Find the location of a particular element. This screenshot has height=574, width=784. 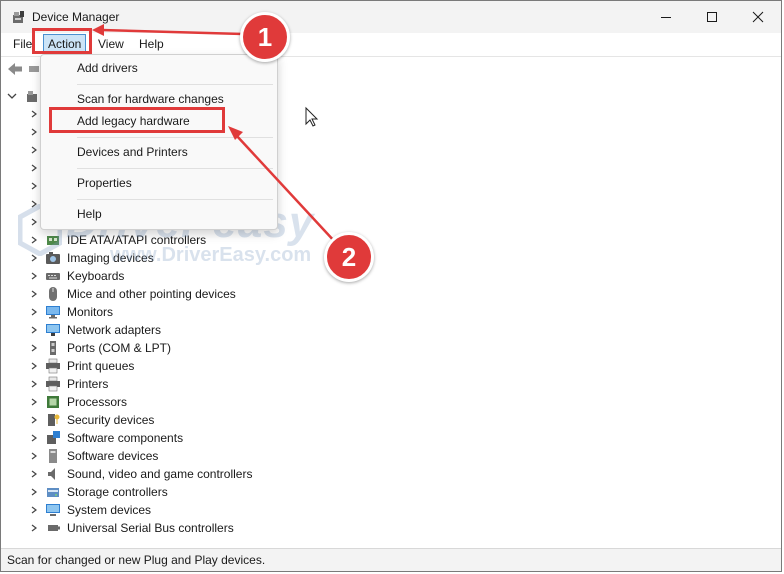

highlight-box-add-legacy is located at coordinates (137, 120).